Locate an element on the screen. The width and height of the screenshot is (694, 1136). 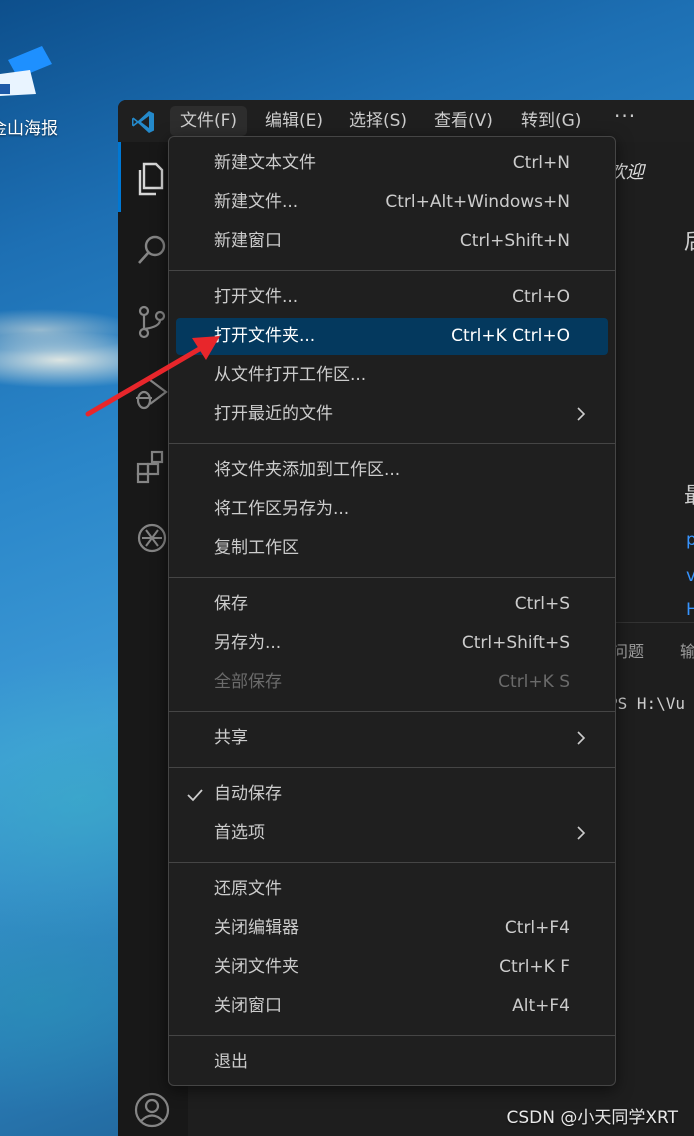
menu-item: 还原文件 is located at coordinates (392, 889).